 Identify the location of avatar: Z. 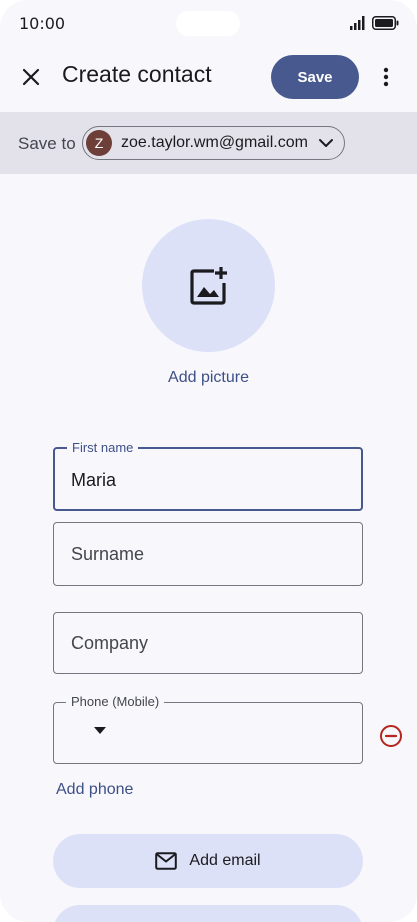
(99, 143).